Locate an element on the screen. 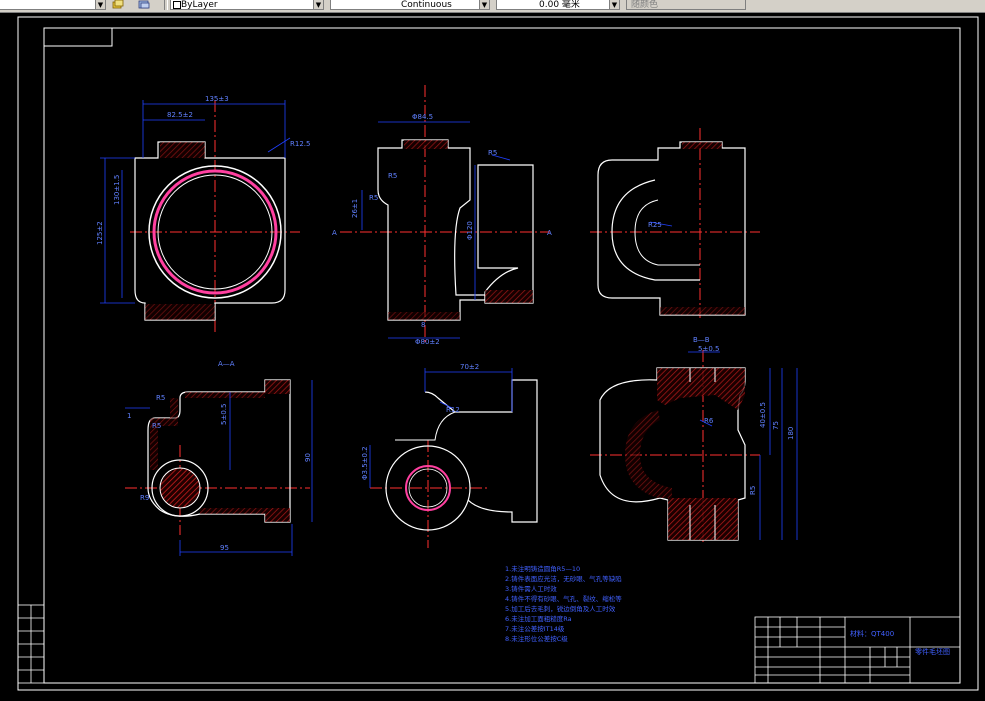  section-title: A—A is located at coordinates (226, 364).